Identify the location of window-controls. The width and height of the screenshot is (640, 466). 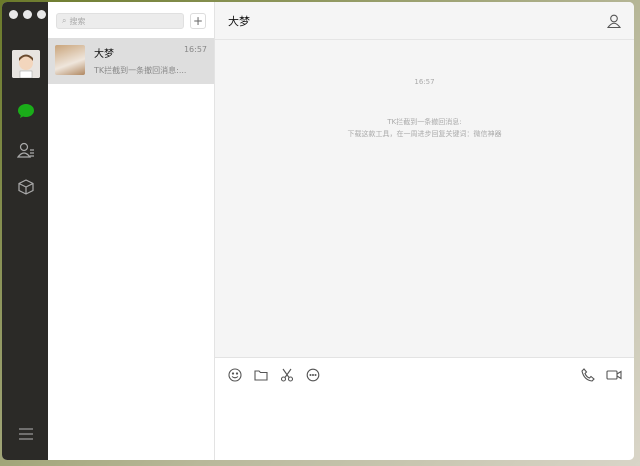
(27, 14).